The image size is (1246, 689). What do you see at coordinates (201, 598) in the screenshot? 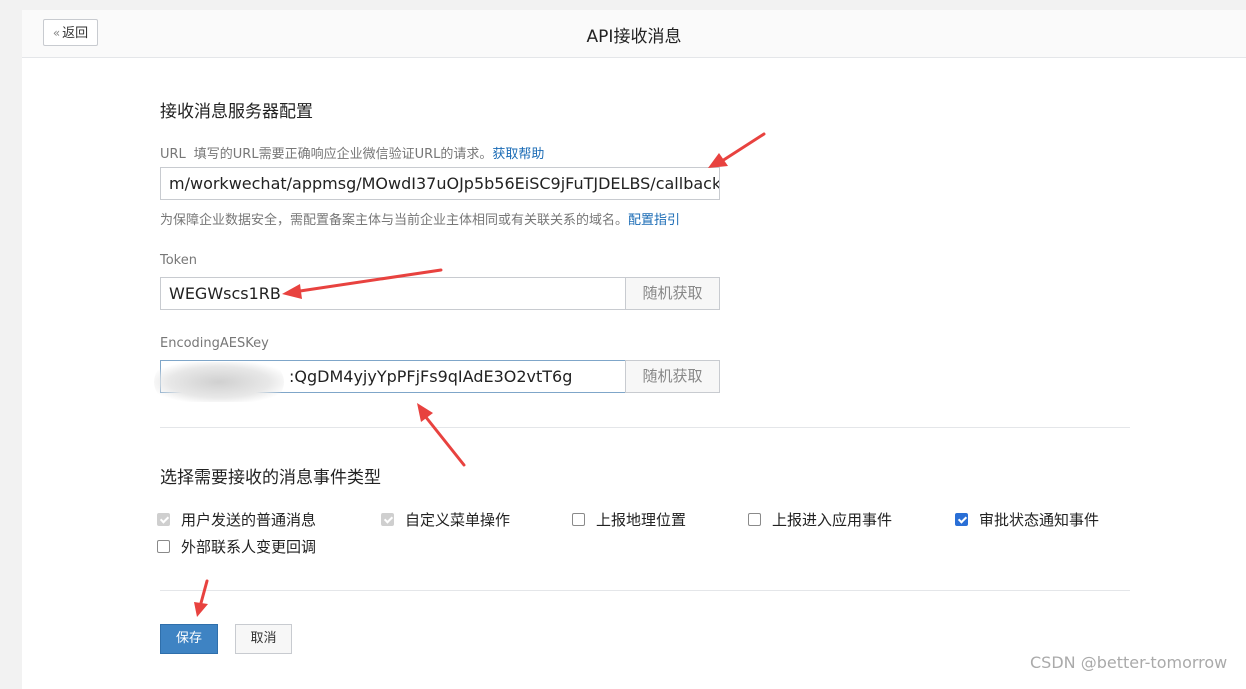
I see `arrow-icon-save` at bounding box center [201, 598].